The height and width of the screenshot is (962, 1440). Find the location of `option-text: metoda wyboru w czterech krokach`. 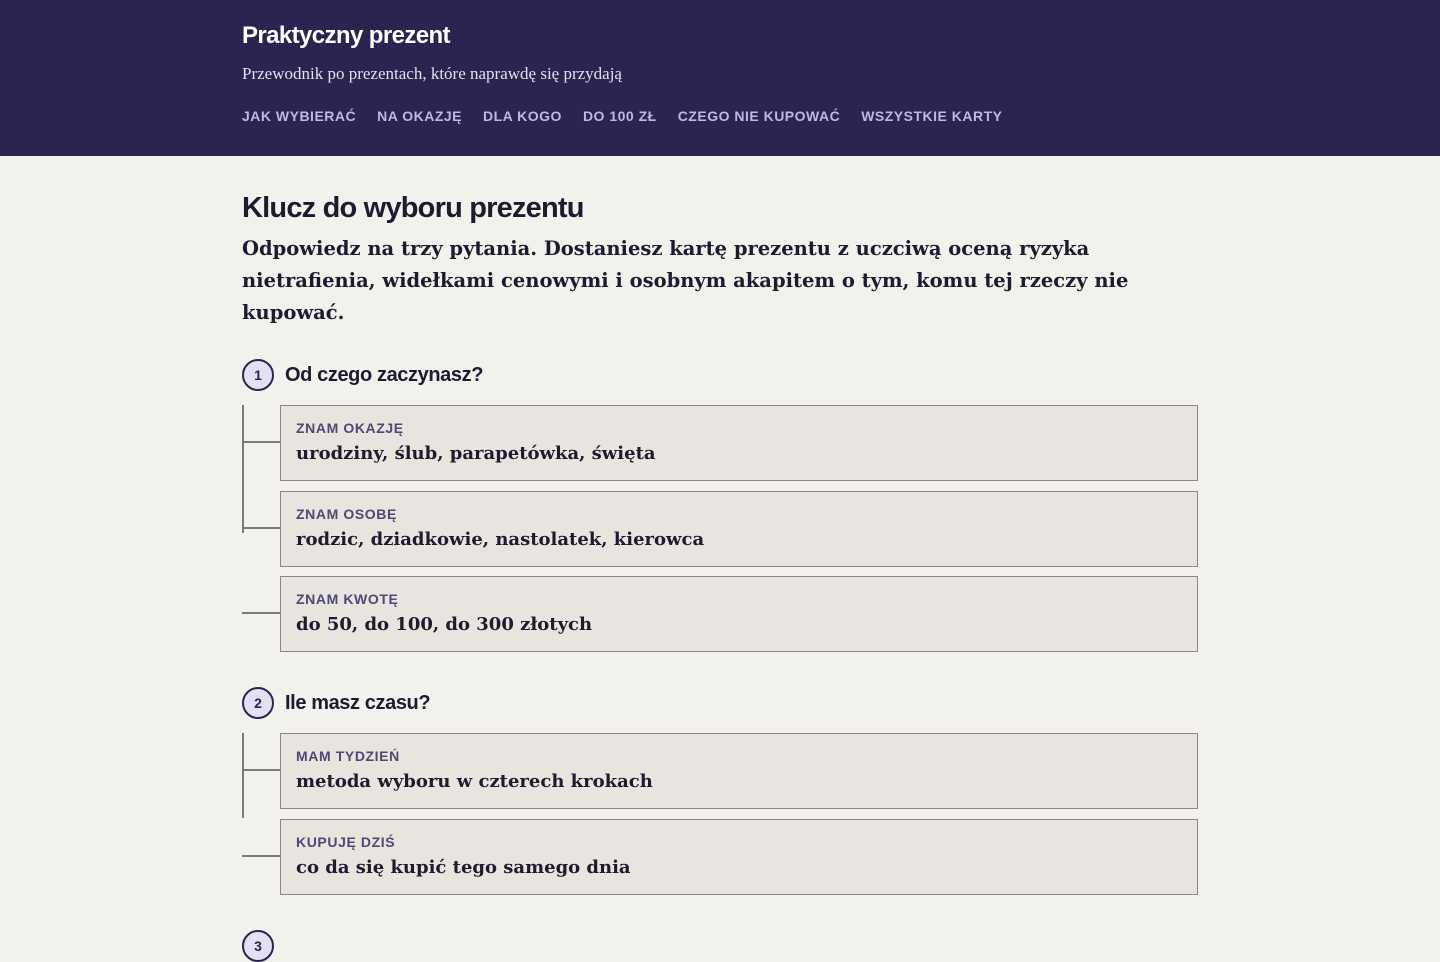

option-text: metoda wyboru w czterech krokach is located at coordinates (474, 781).